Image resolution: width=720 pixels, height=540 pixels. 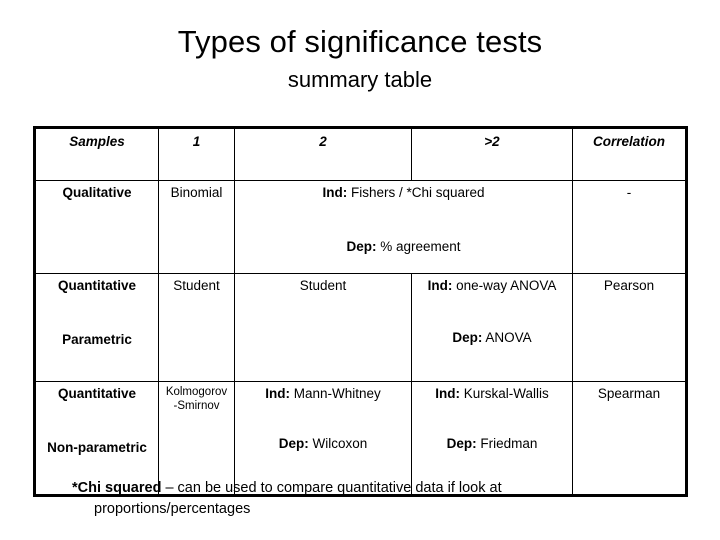 What do you see at coordinates (509, 443) in the screenshot?
I see `dep-text: Friedman` at bounding box center [509, 443].